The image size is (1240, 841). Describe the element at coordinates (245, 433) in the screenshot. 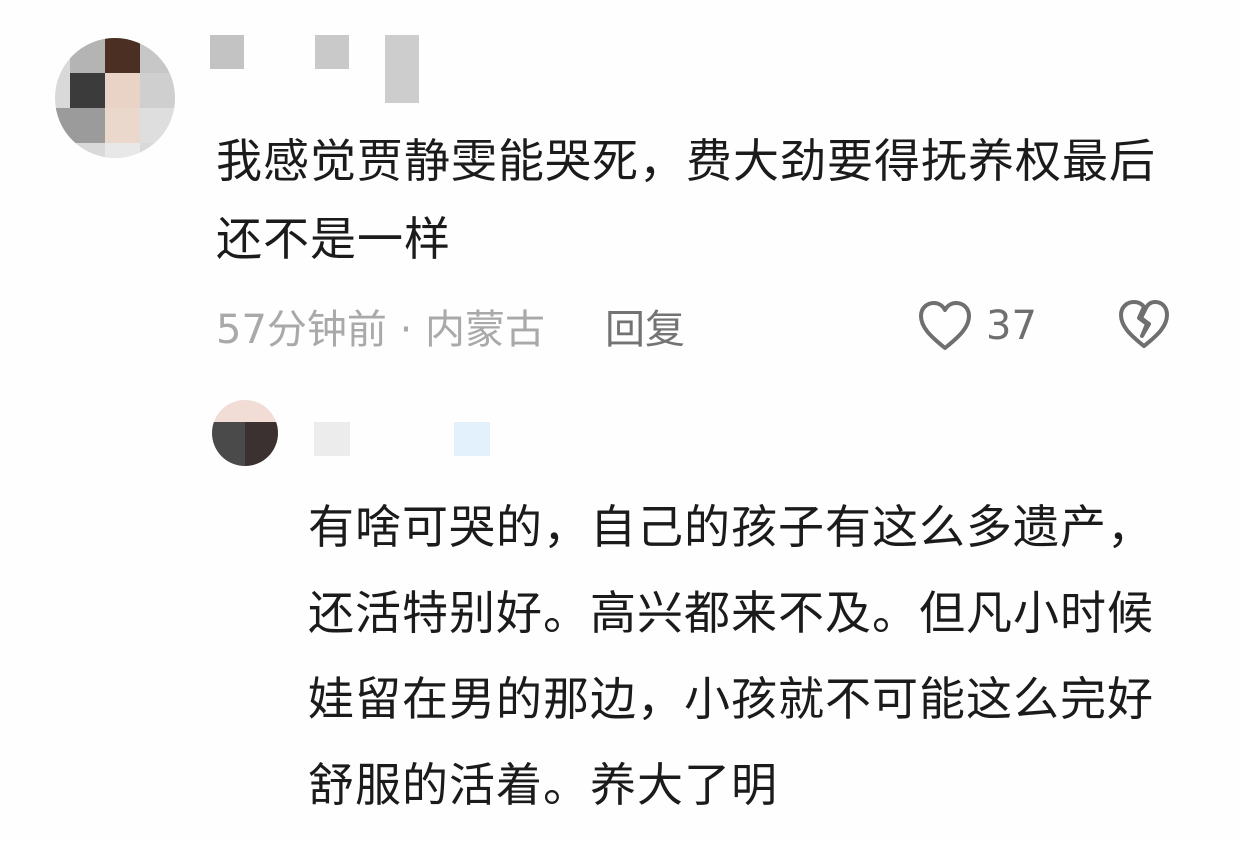

I see `replier-avatar` at that location.